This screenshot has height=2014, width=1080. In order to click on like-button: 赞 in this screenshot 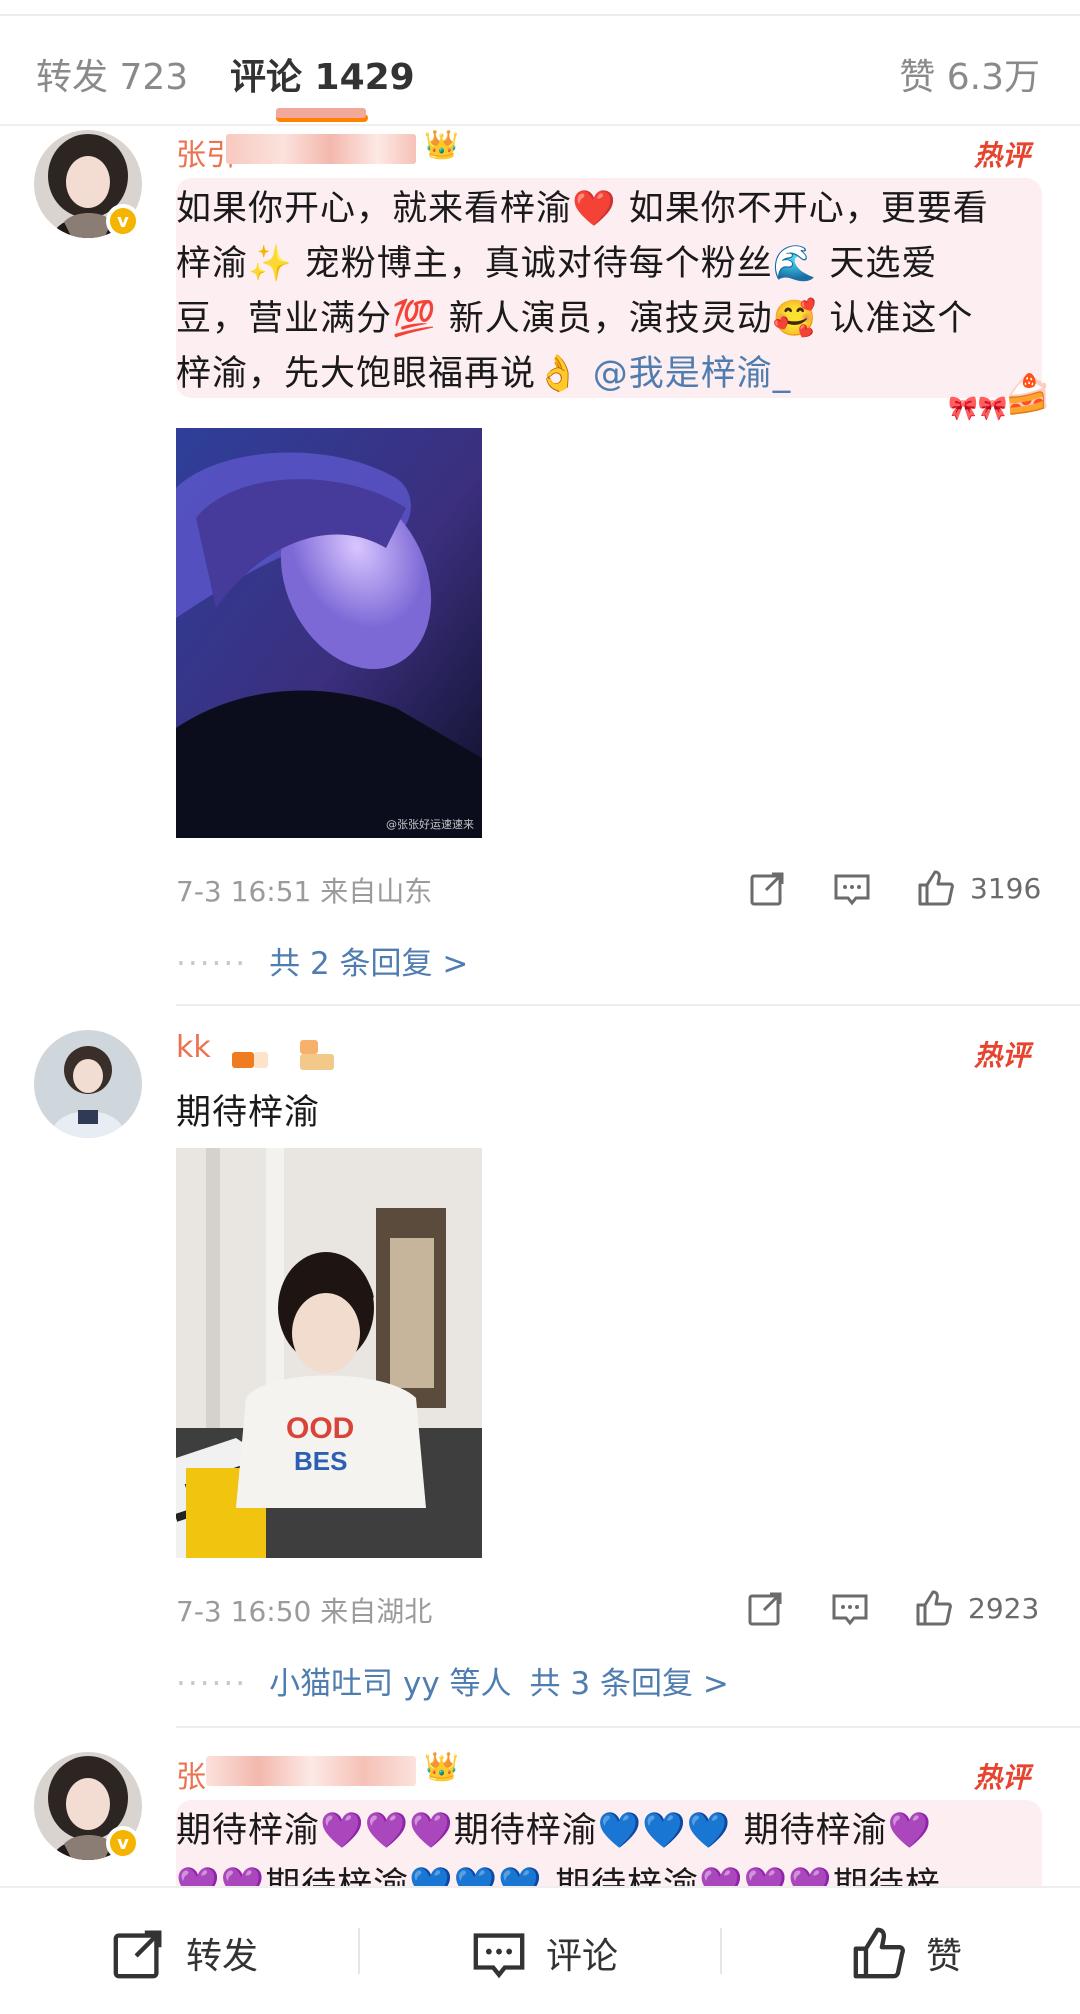, I will do `click(906, 1953)`.